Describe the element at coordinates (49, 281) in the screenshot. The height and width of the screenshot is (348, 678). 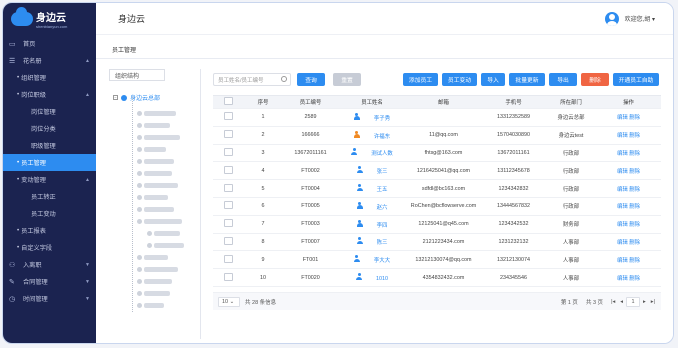
I see `sidebar-item-14: ✎ 合同管理 ▼` at that location.